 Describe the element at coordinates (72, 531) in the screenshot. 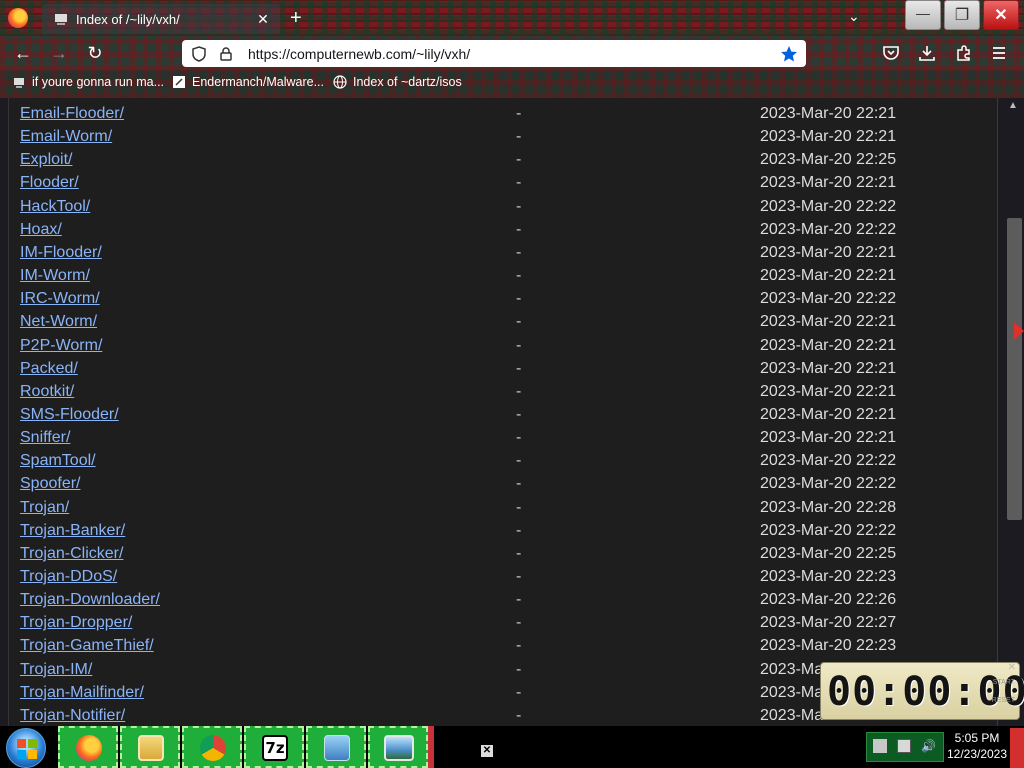

I see `directory-link: Trojan-Banker/` at that location.